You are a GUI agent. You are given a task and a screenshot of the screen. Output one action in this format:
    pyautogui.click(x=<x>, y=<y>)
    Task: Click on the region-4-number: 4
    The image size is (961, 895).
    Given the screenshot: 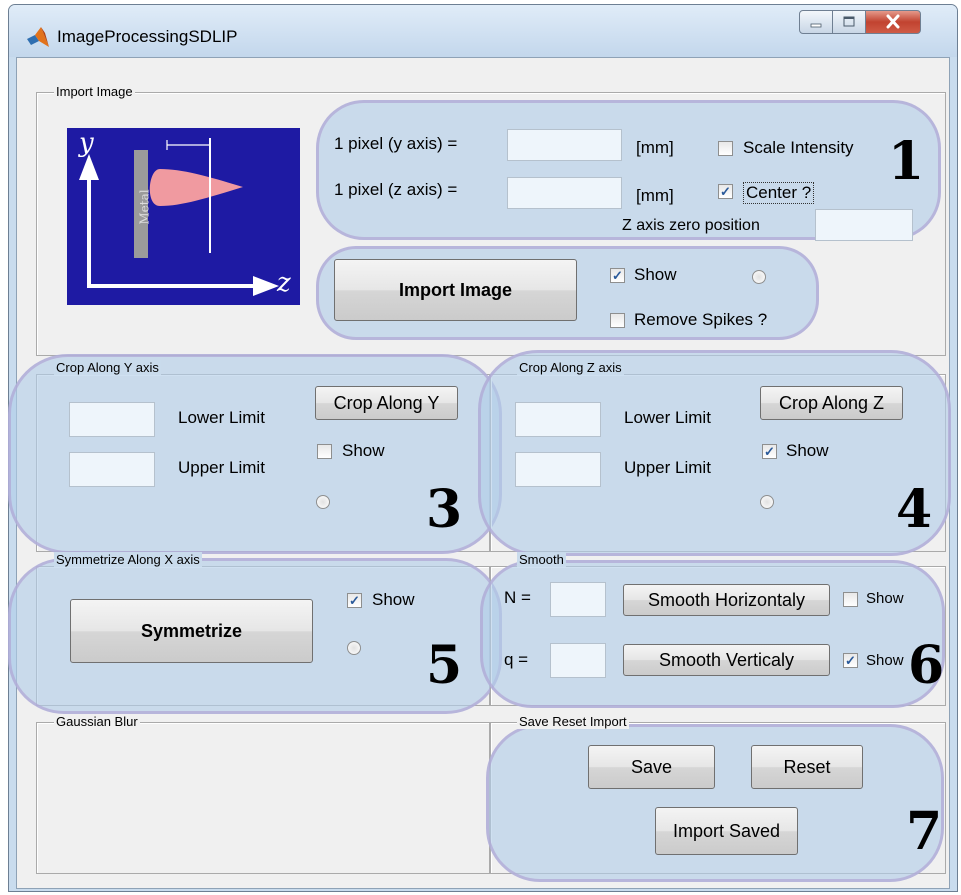 What is the action you would take?
    pyautogui.click(x=914, y=509)
    